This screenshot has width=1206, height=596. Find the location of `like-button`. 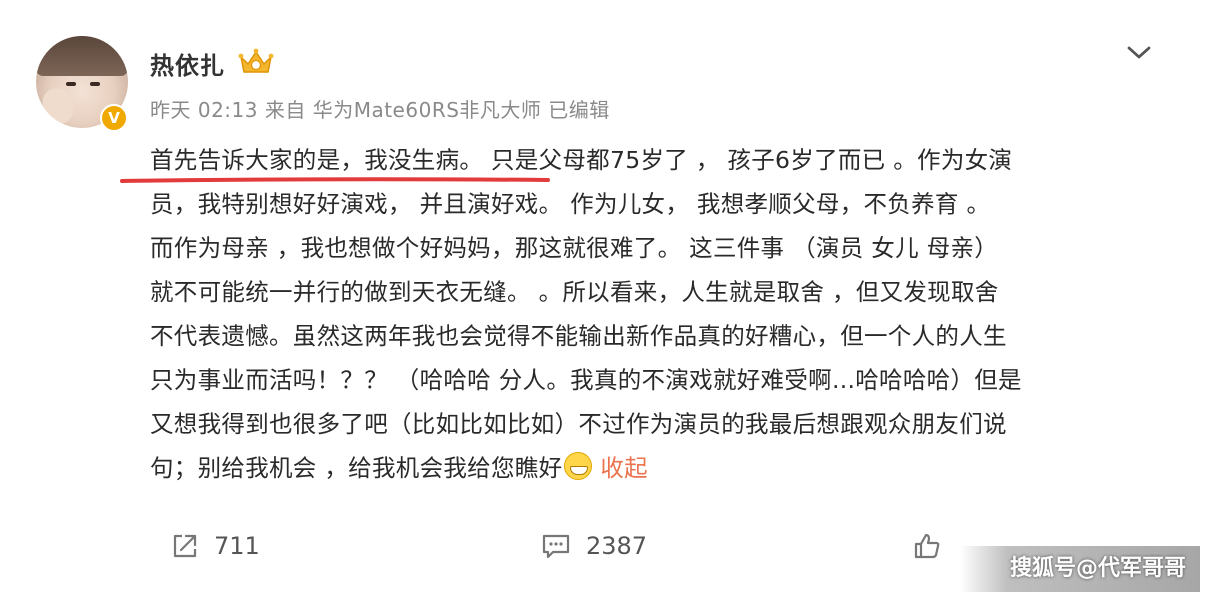

like-button is located at coordinates (934, 546).